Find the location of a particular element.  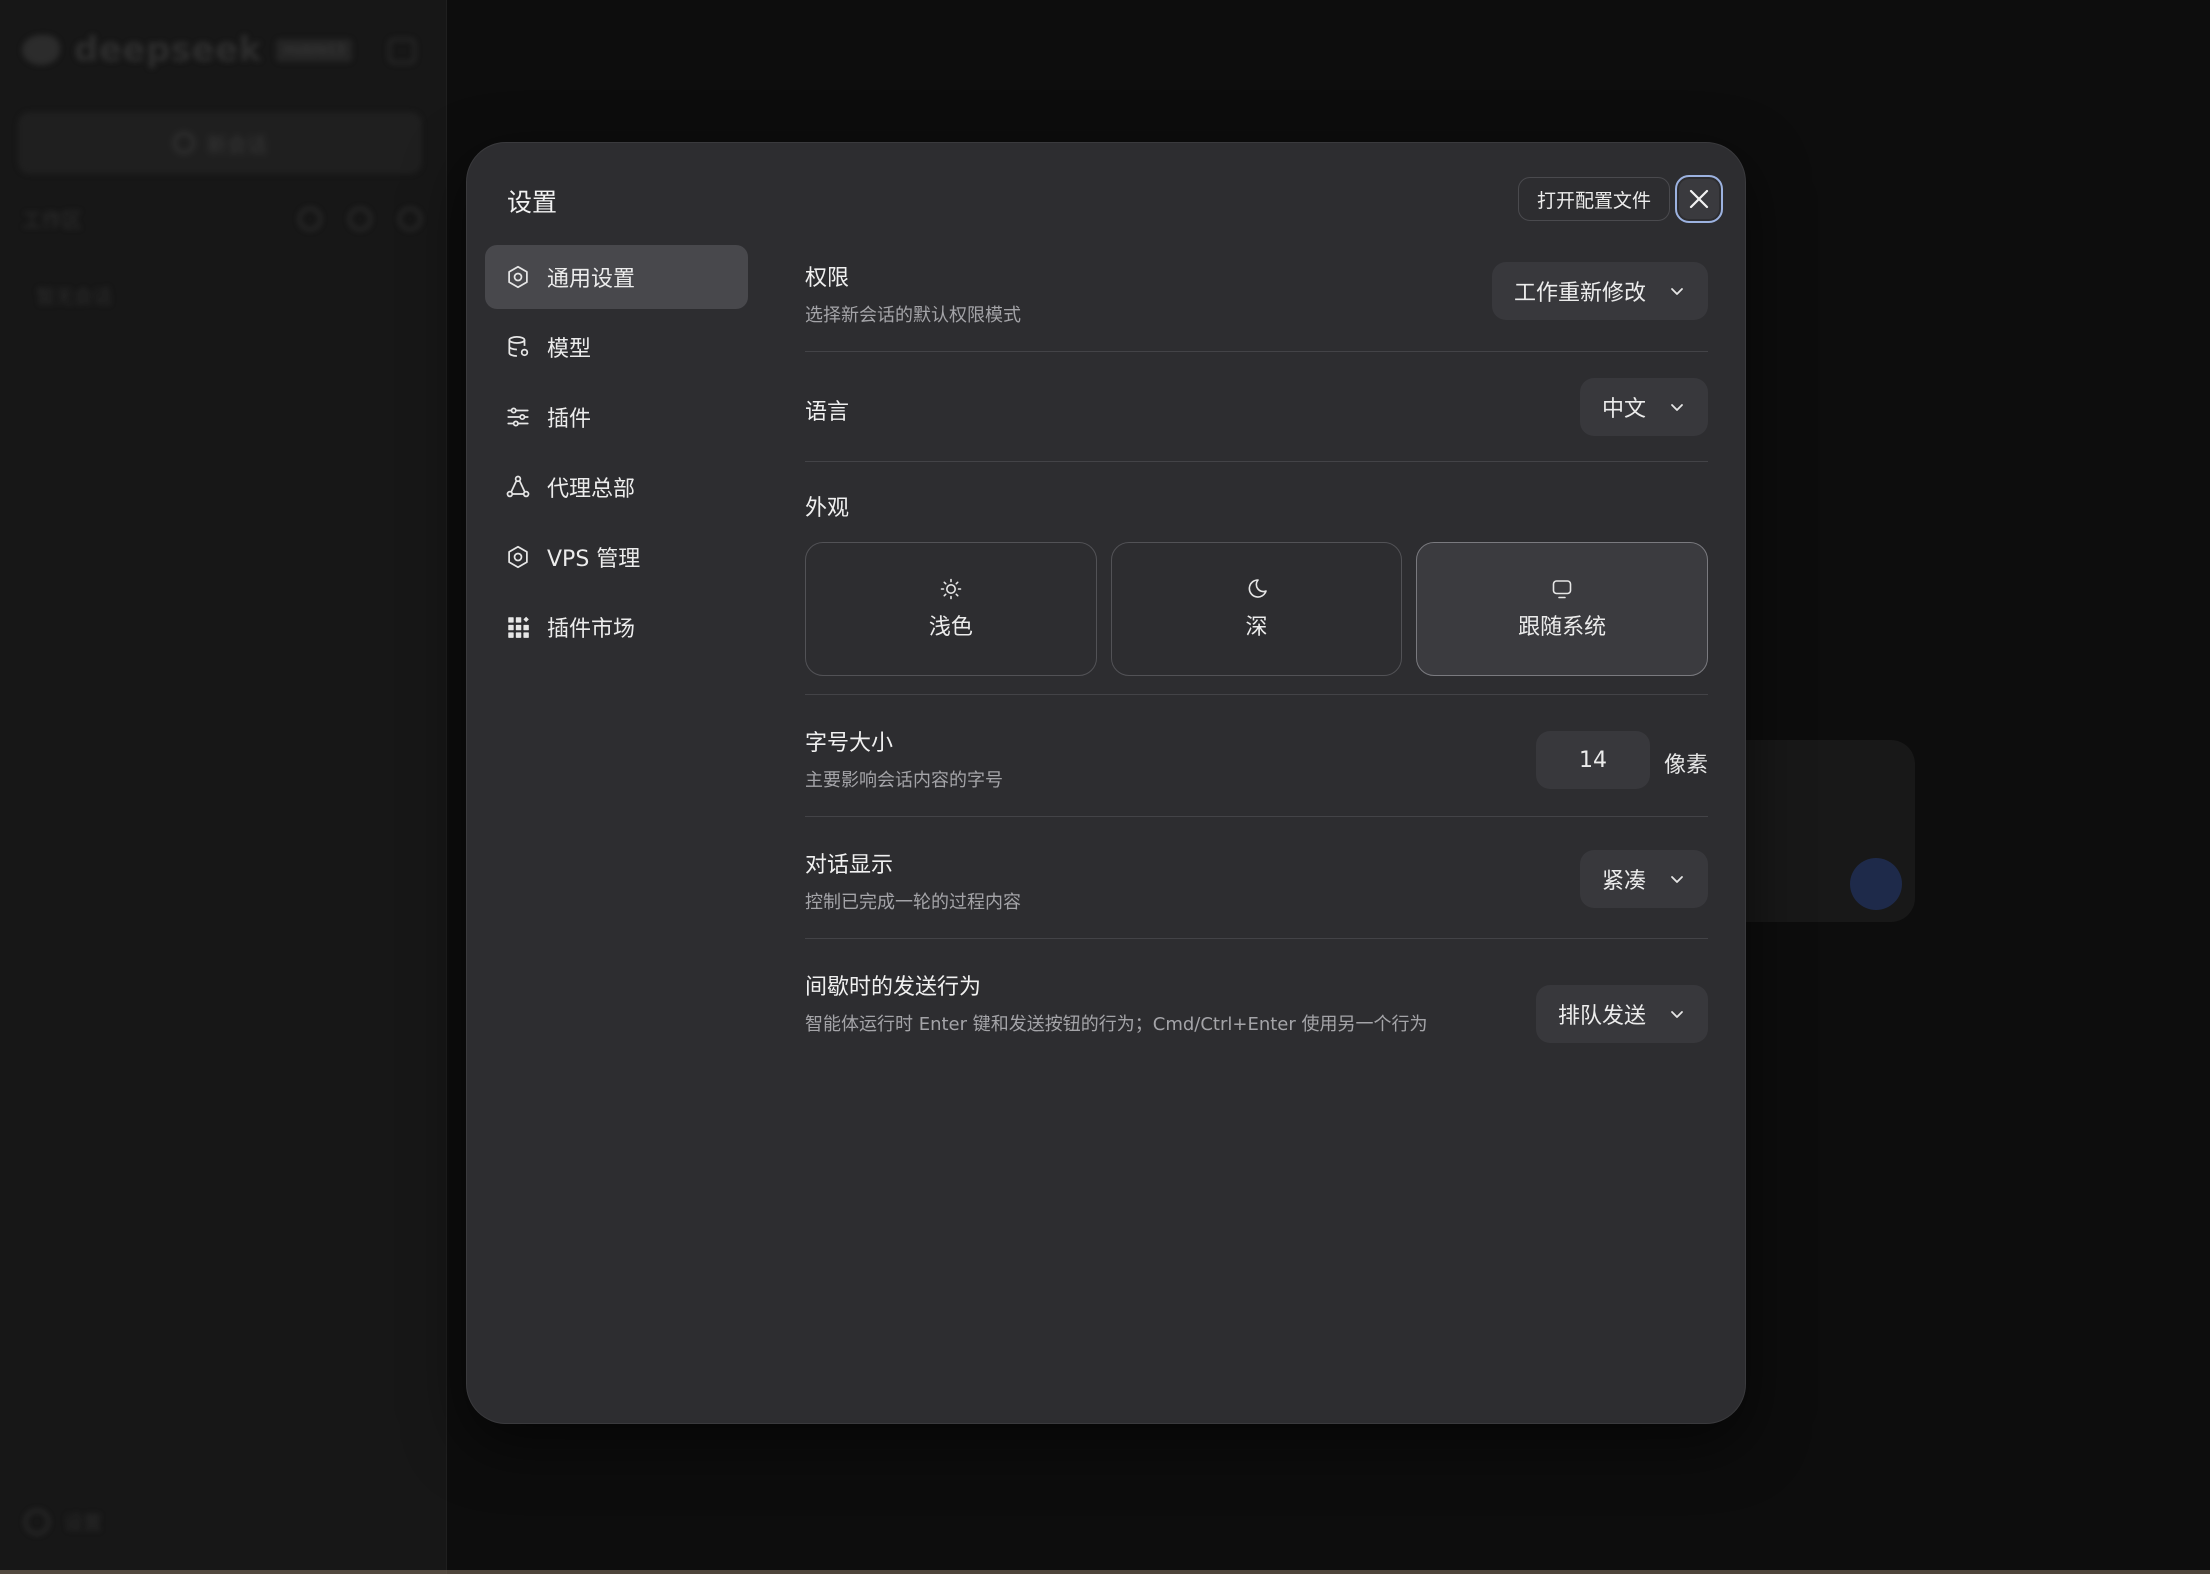

permission-value: 工作重新修改 is located at coordinates (1579, 293).